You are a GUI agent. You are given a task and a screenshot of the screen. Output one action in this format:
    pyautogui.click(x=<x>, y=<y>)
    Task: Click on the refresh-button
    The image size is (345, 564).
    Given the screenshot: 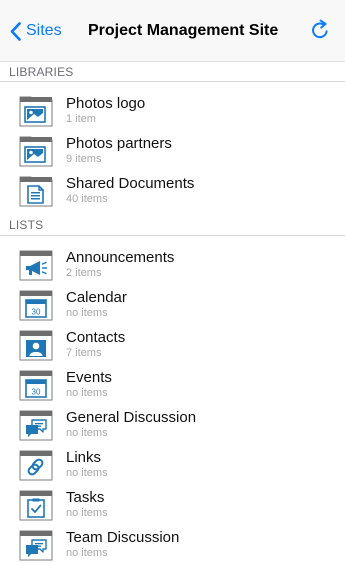 What is the action you would take?
    pyautogui.click(x=320, y=30)
    